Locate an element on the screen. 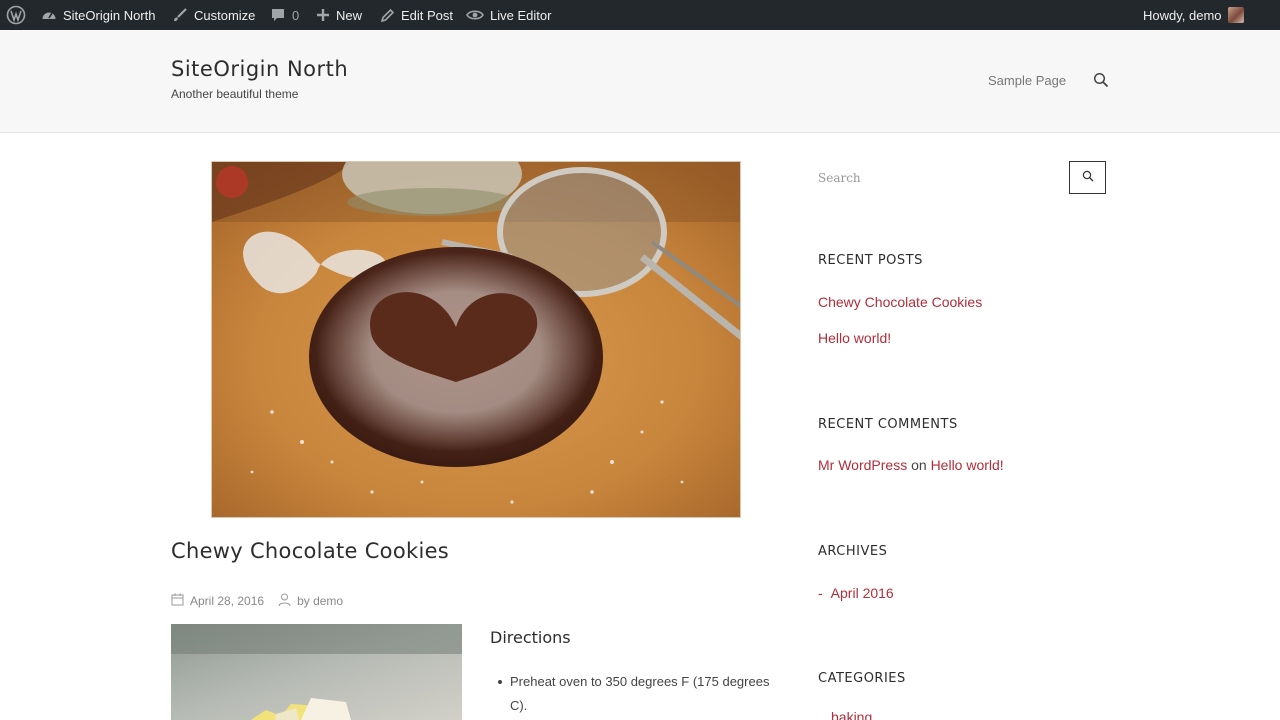 Image resolution: width=1280 pixels, height=720 pixels. post-meta: April 28, 2016 by demo is located at coordinates (264, 601).